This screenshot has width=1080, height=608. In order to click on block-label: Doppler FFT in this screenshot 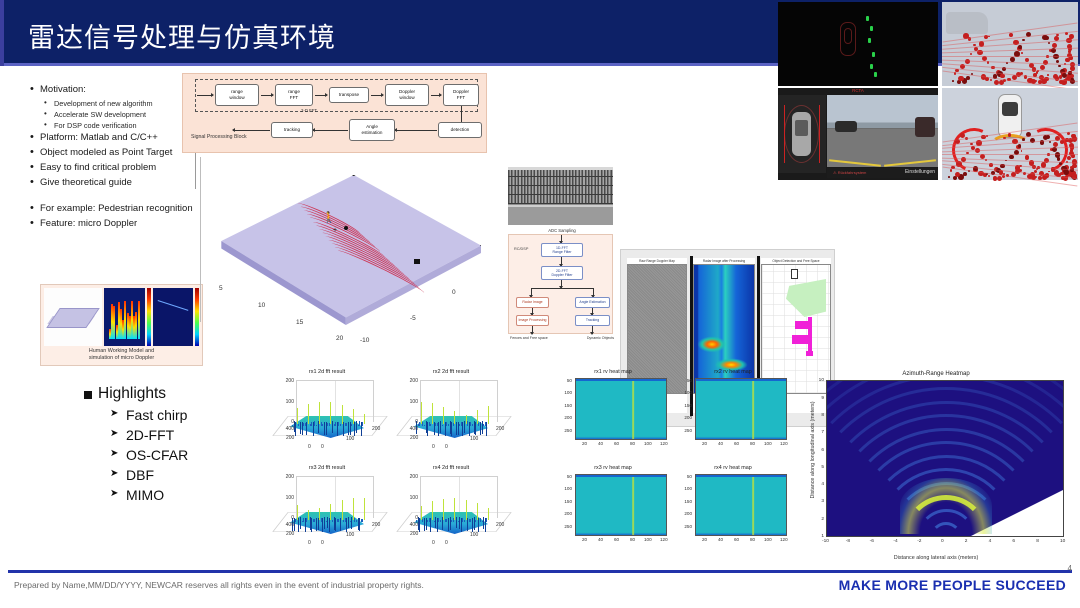, I will do `click(461, 94)`.